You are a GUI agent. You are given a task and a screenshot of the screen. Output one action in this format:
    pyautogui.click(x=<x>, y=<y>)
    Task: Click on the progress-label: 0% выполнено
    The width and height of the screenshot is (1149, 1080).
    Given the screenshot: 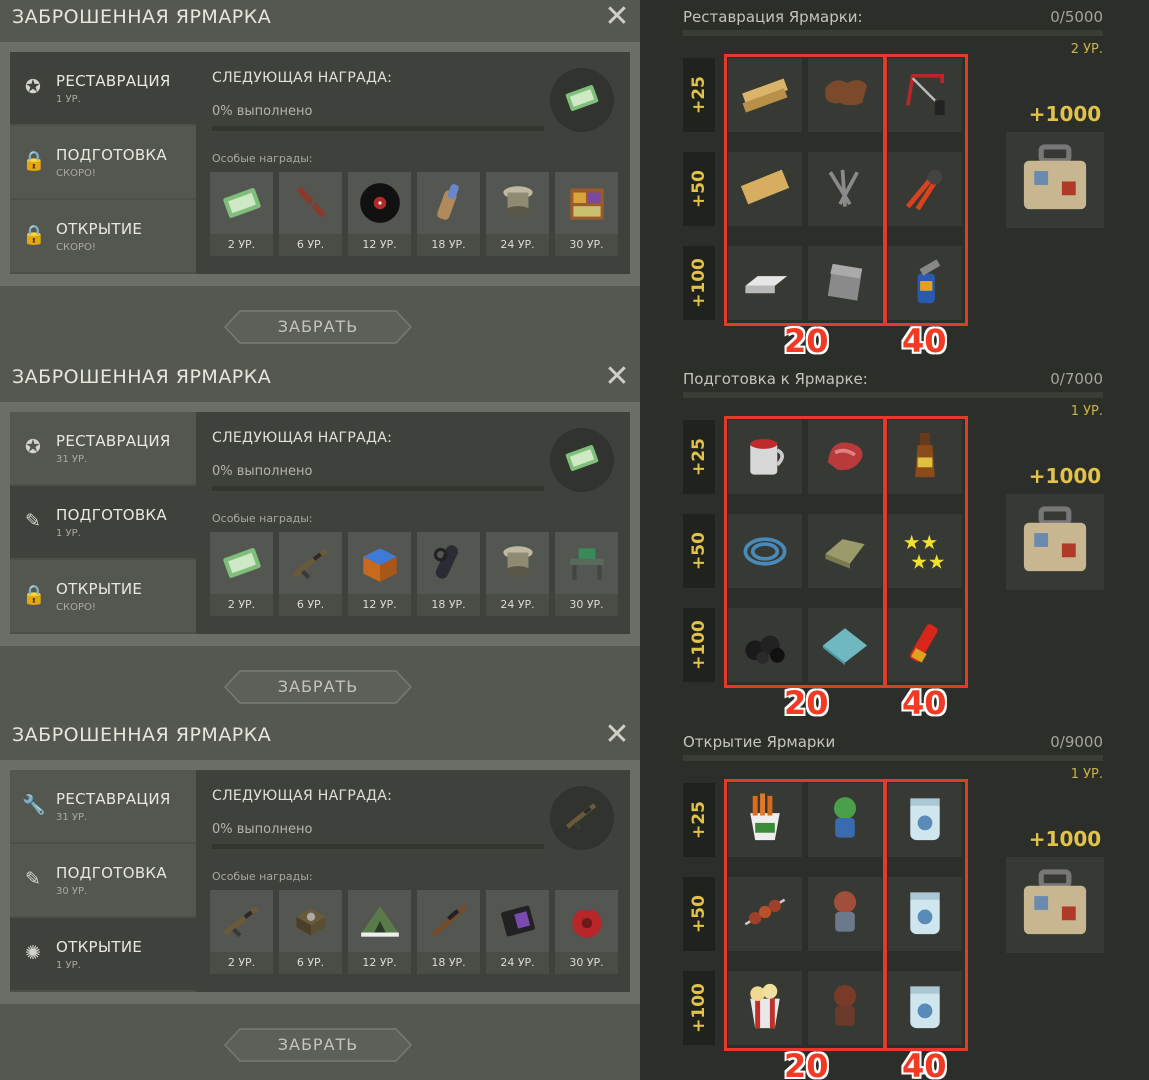 What is the action you would take?
    pyautogui.click(x=262, y=111)
    